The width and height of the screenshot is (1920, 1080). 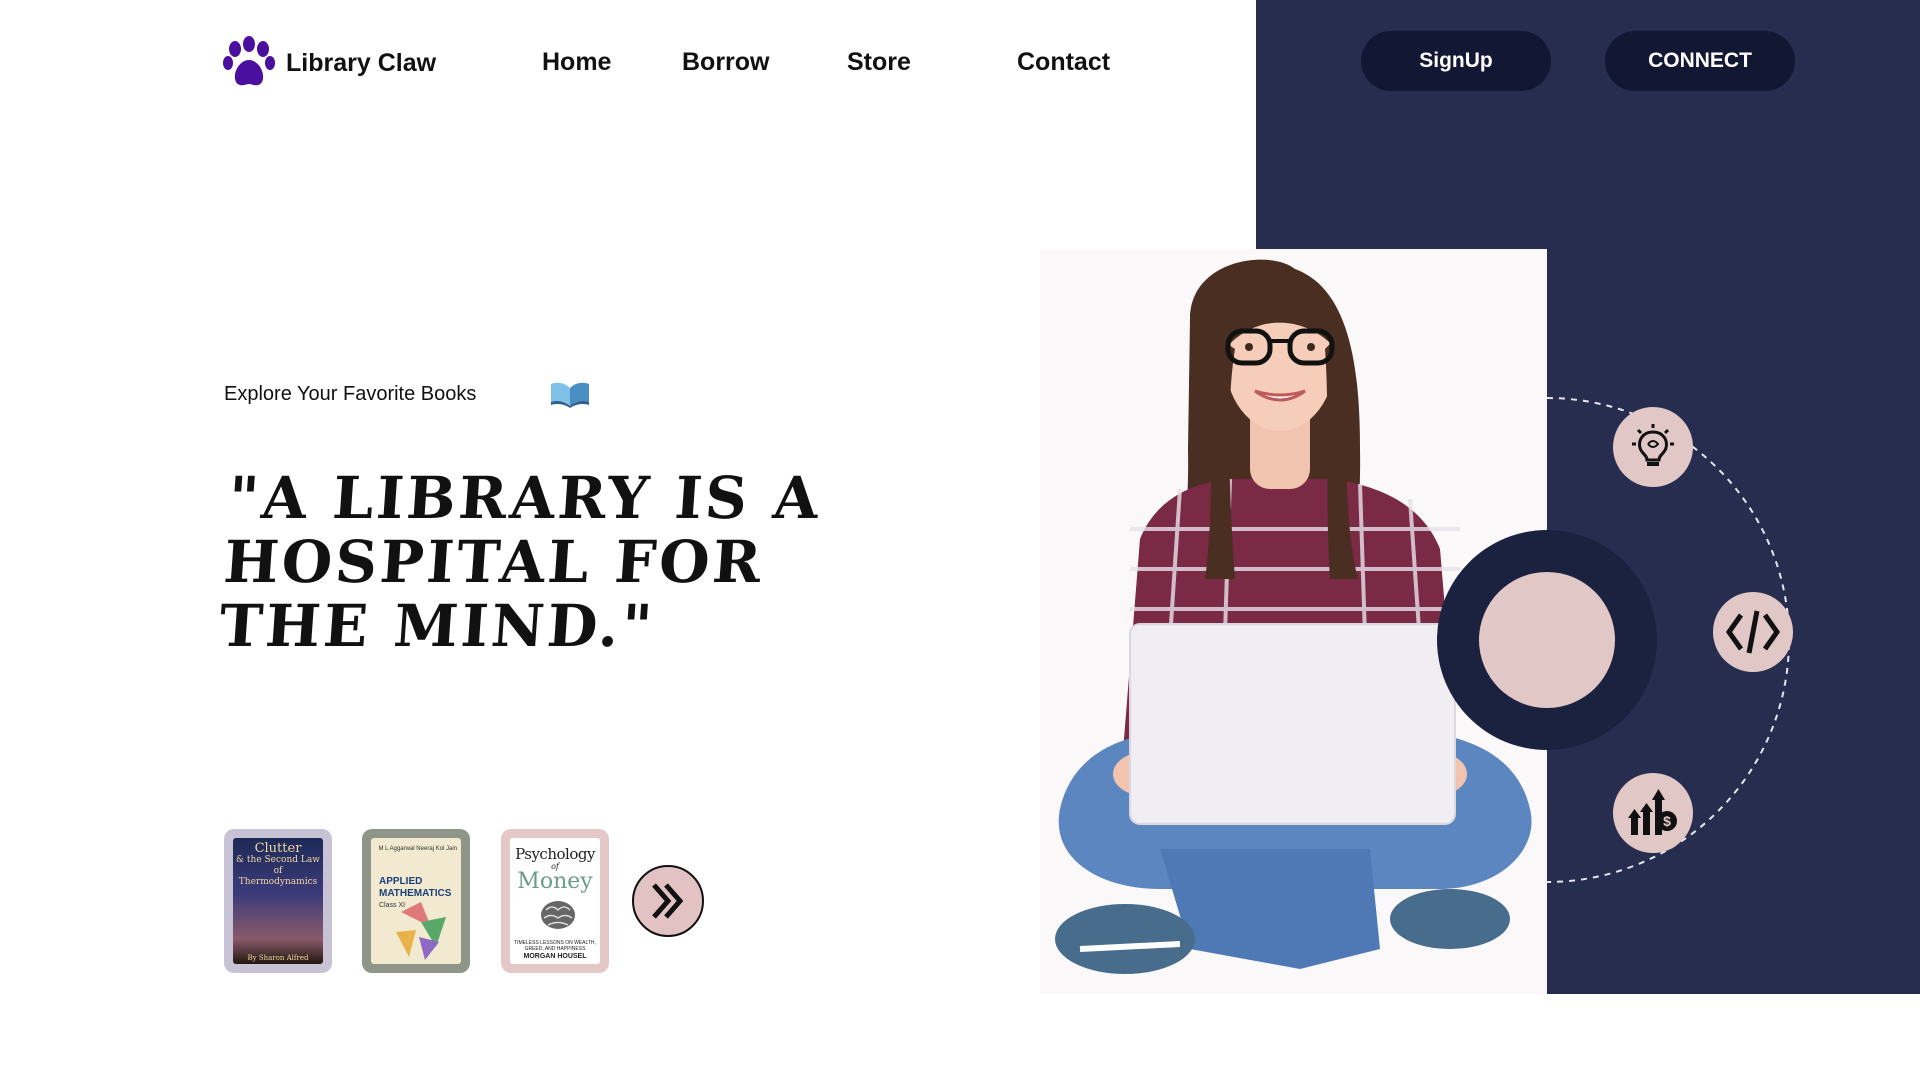 What do you see at coordinates (555, 854) in the screenshot?
I see `book-title-1: Psychology` at bounding box center [555, 854].